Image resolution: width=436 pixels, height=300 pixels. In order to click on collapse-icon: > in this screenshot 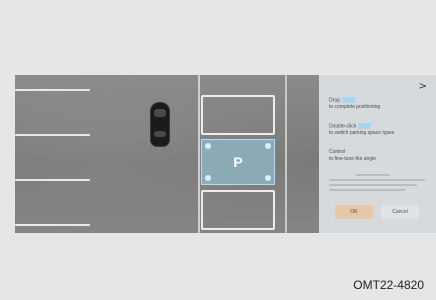, I will do `click(423, 86)`.